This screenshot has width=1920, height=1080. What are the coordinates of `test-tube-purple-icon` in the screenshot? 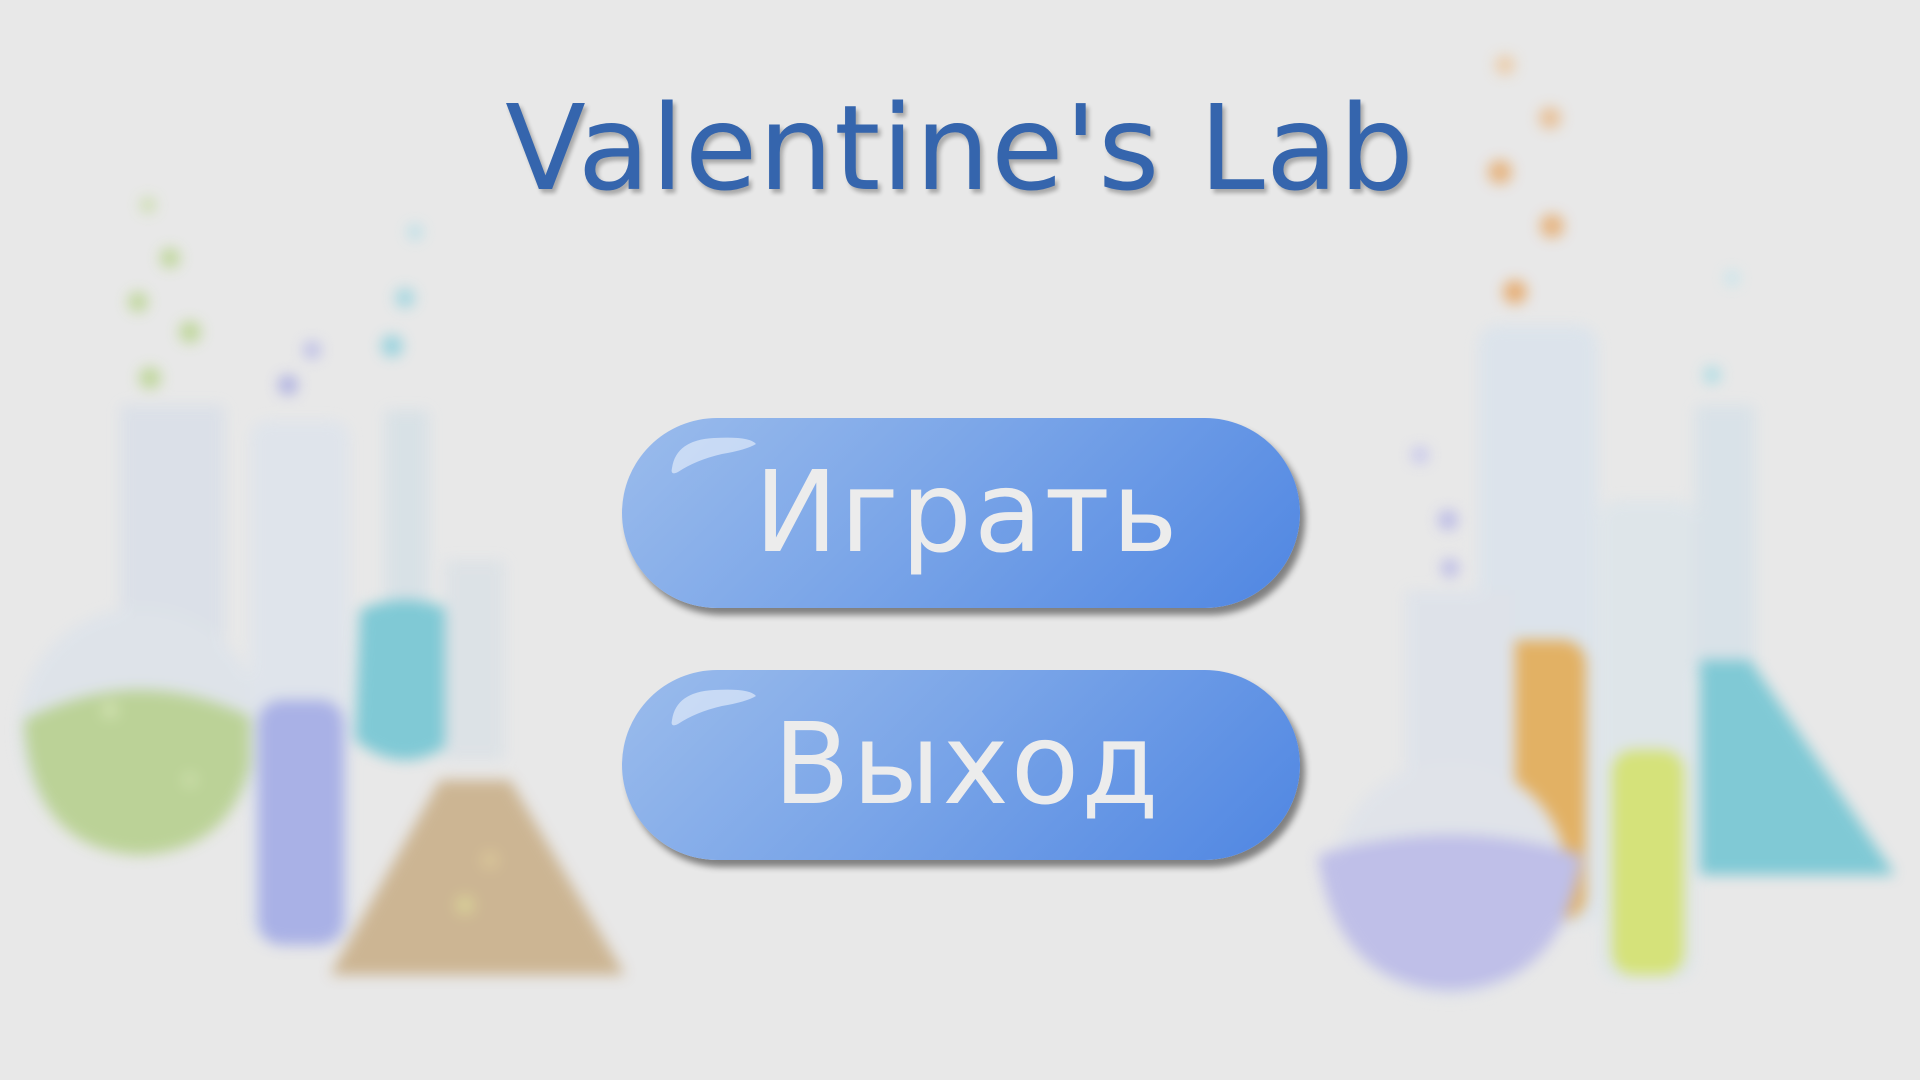 It's located at (300, 643).